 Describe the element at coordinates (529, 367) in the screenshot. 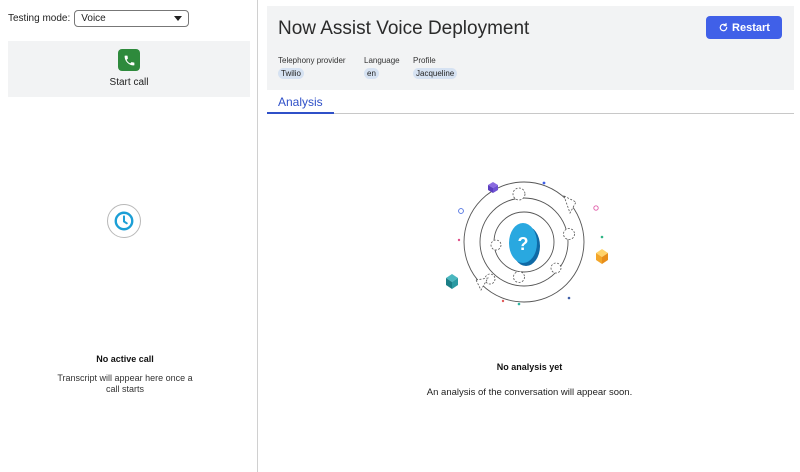

I see `no-analysis-heading: No analysis yet` at that location.